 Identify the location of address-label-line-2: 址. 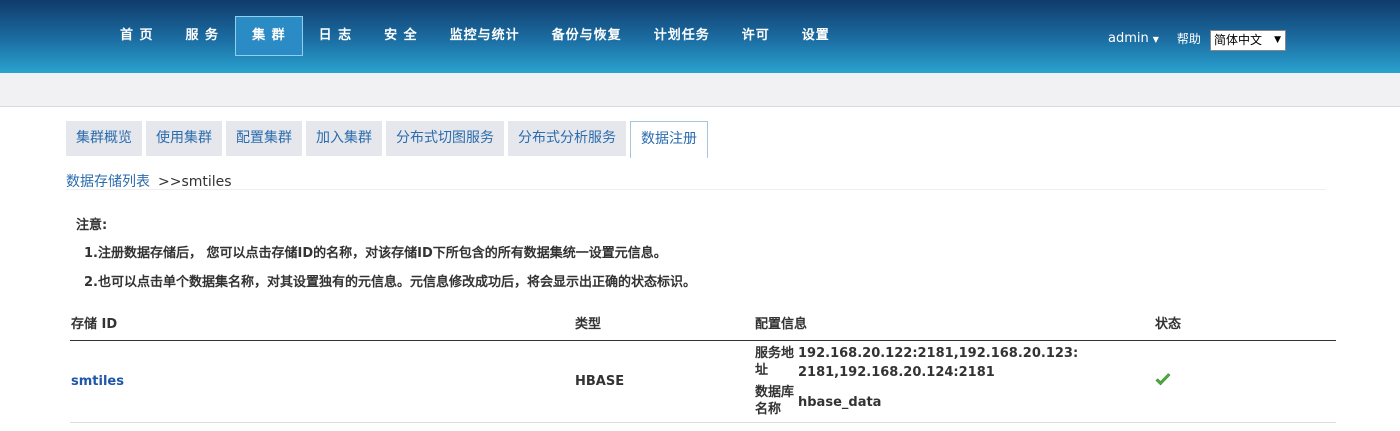
(762, 370).